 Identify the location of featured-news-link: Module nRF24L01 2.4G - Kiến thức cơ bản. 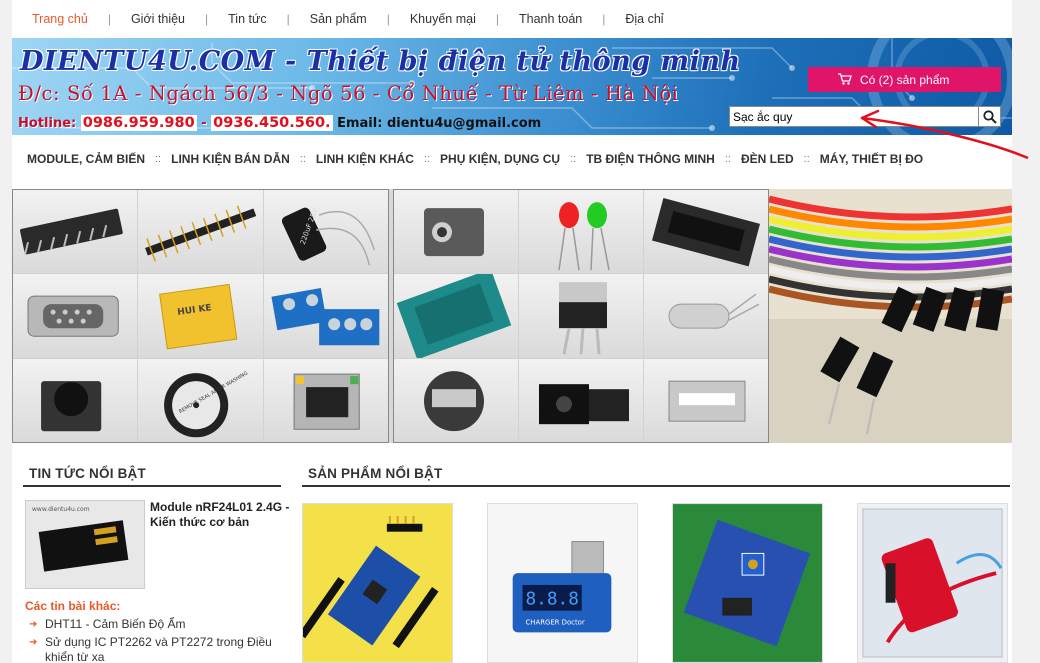
(220, 515).